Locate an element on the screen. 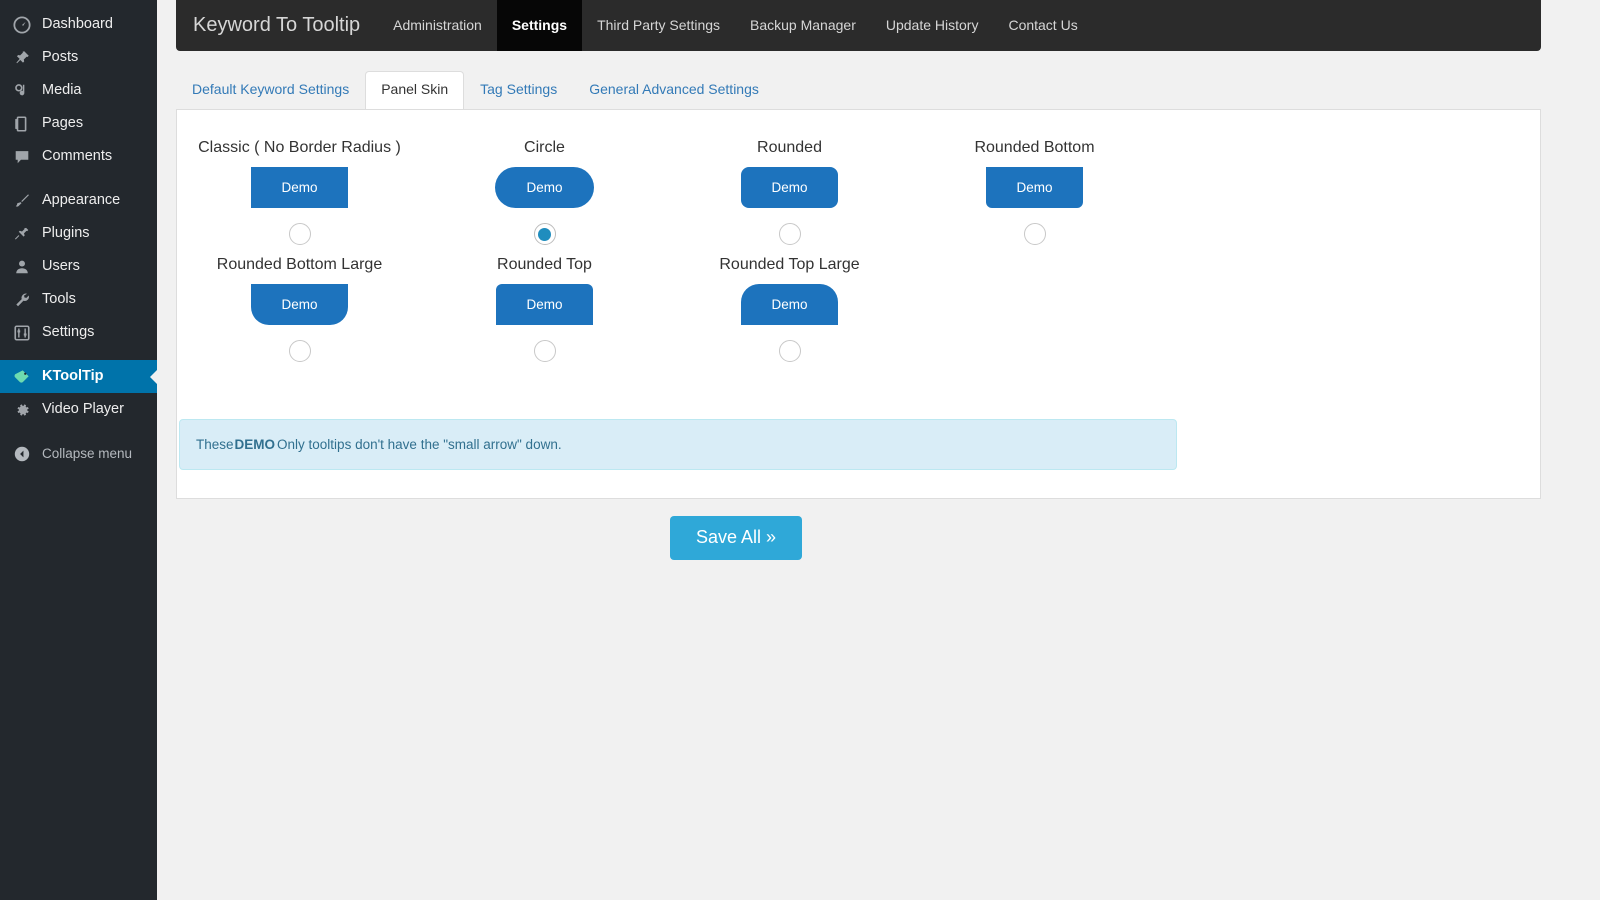 This screenshot has height=900, width=1600. sidebar-item-label: Users is located at coordinates (61, 266).